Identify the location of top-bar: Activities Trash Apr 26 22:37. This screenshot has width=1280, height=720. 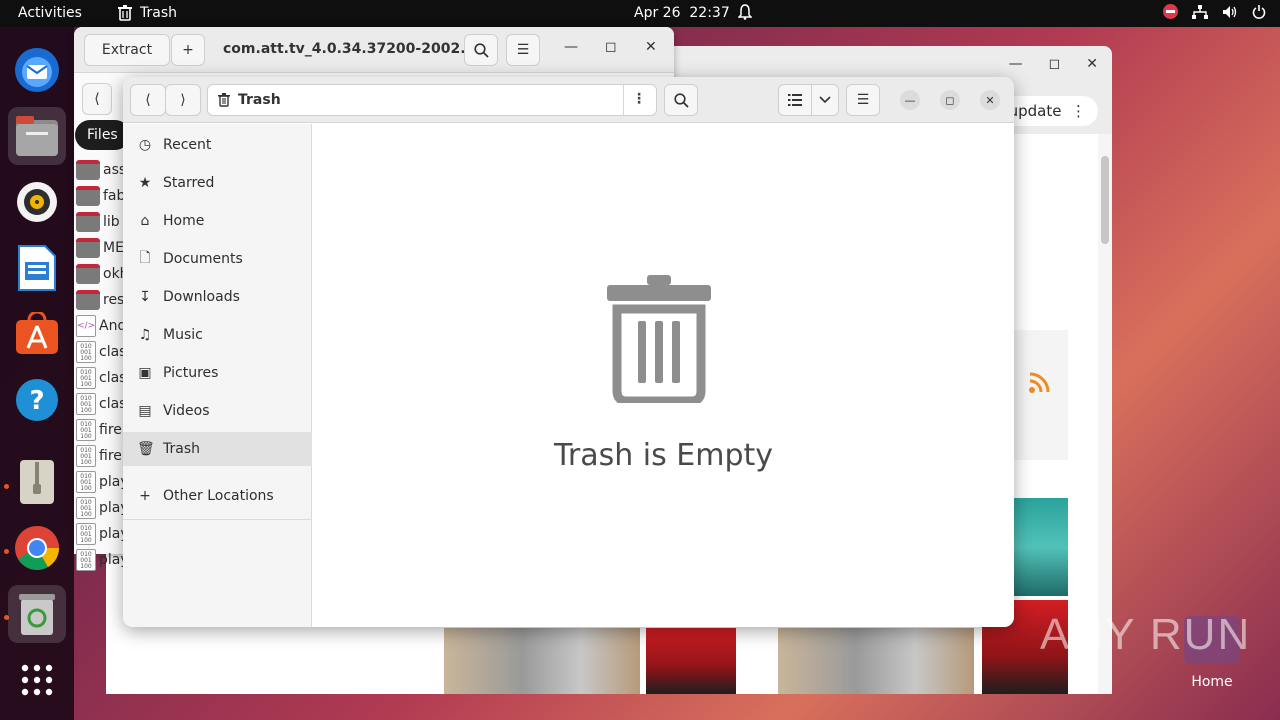
(640, 13).